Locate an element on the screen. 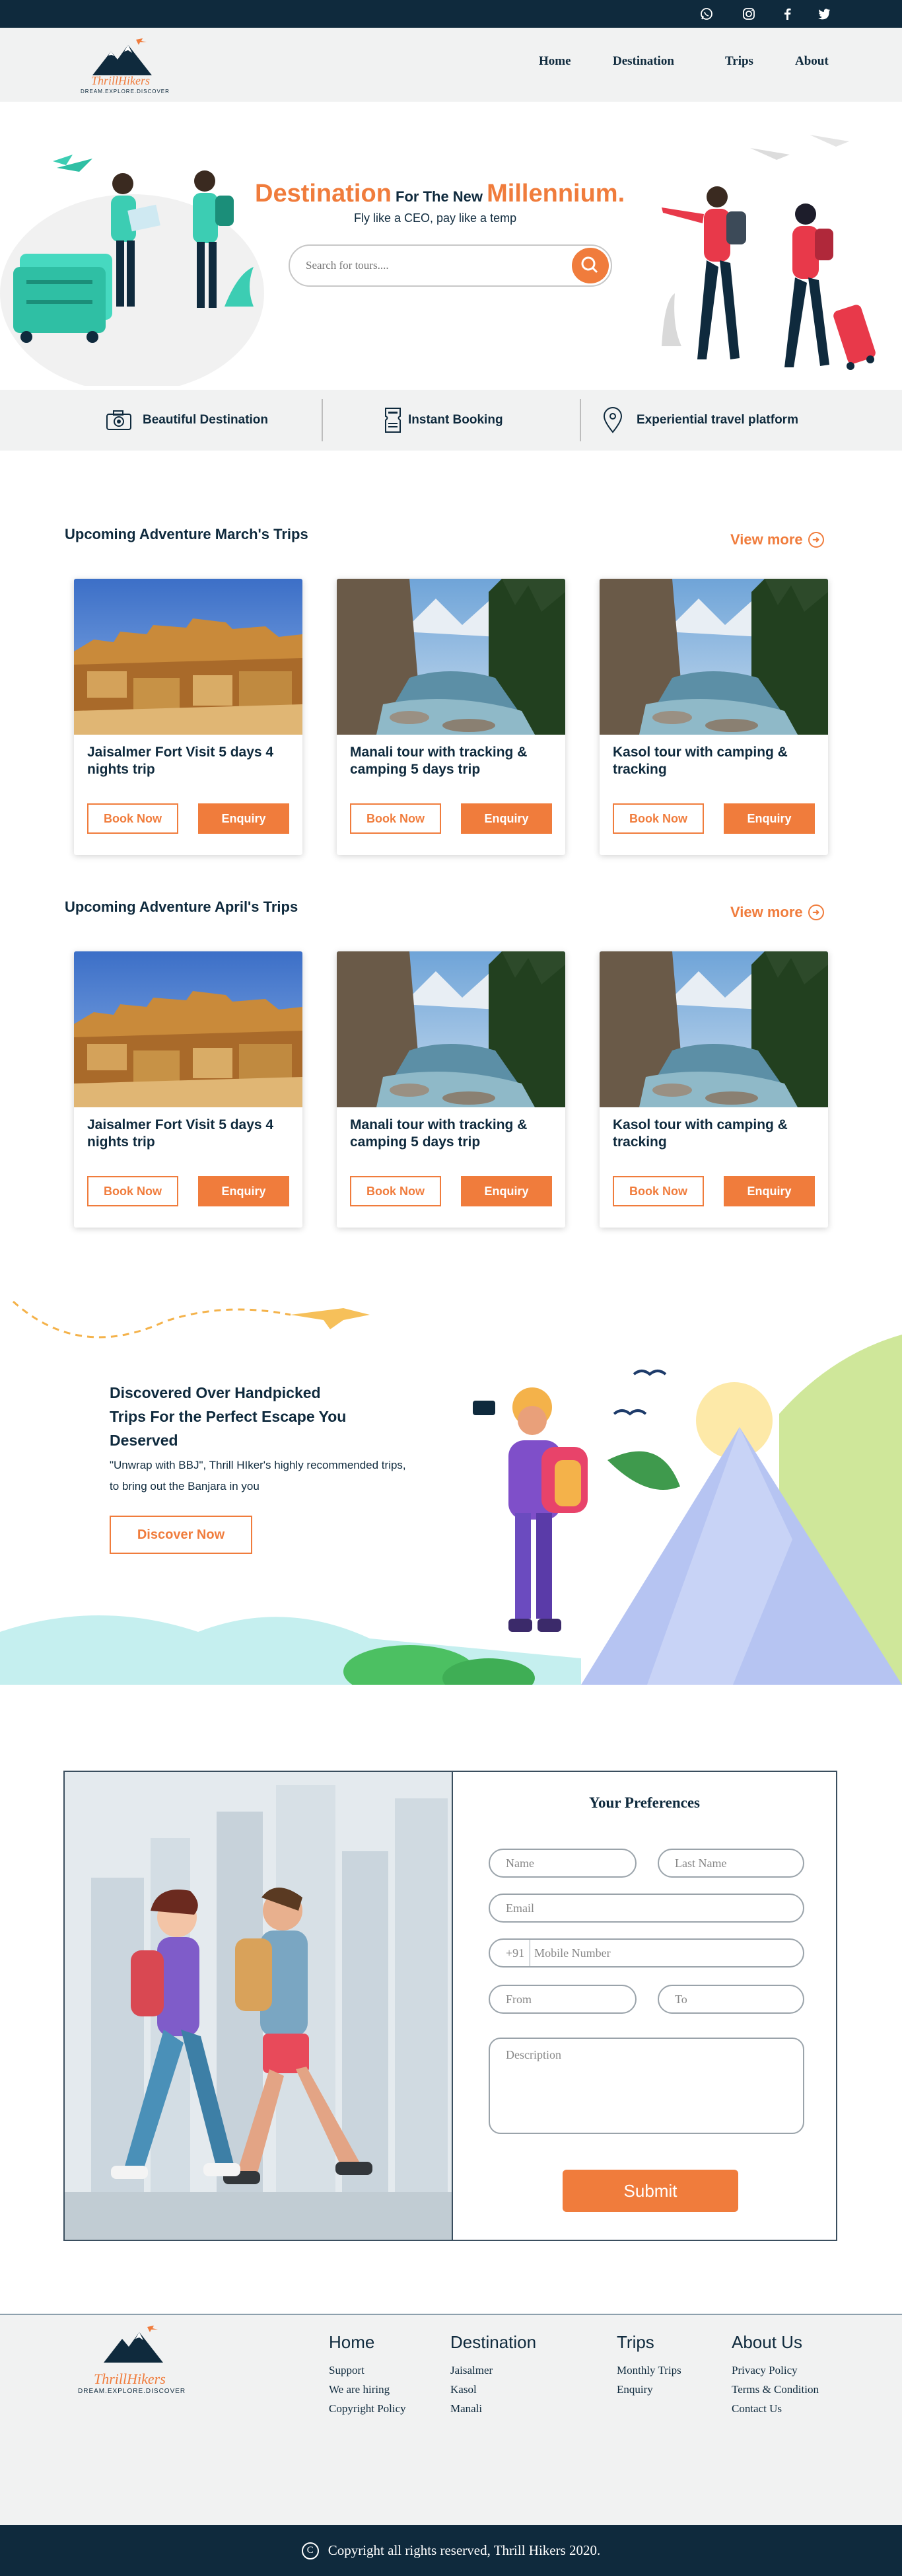 This screenshot has width=902, height=2576. search-icon is located at coordinates (589, 265).